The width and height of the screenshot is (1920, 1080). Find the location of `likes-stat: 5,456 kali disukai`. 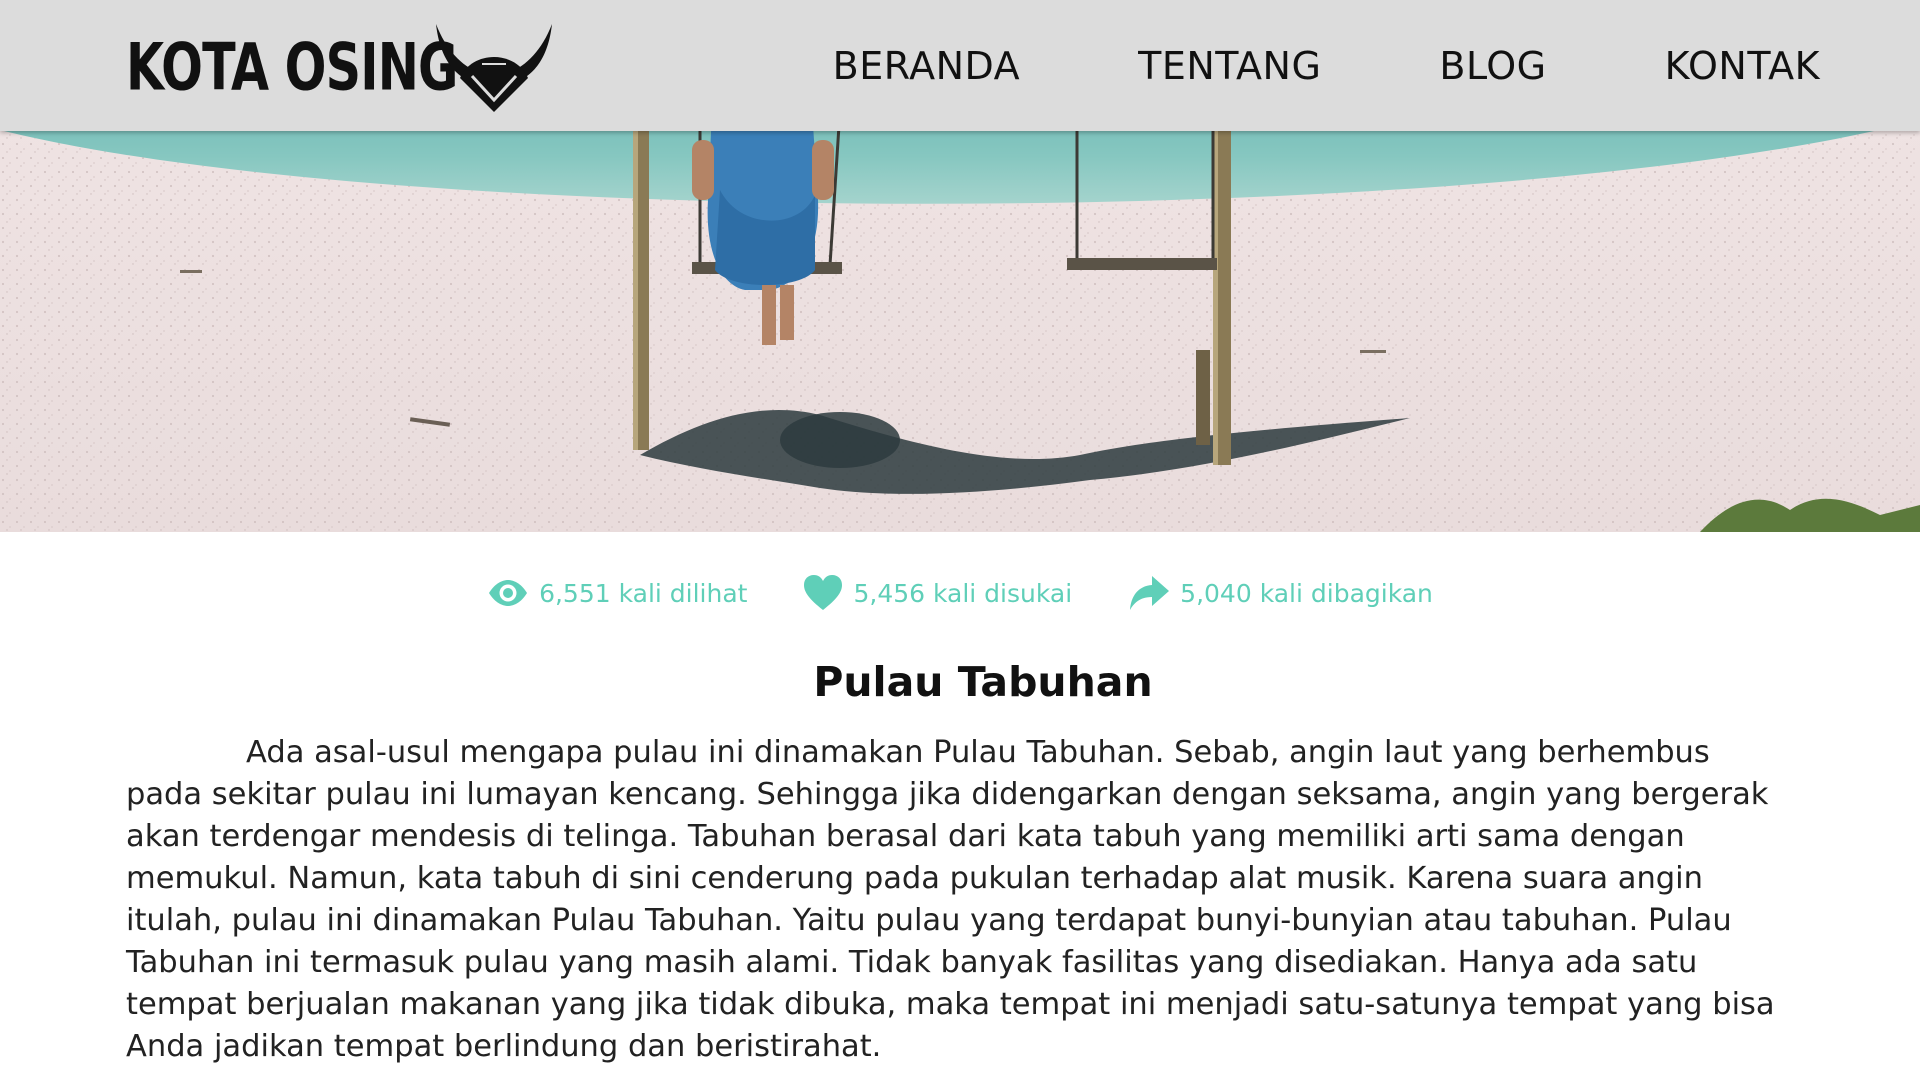

likes-stat: 5,456 kali disukai is located at coordinates (937, 593).